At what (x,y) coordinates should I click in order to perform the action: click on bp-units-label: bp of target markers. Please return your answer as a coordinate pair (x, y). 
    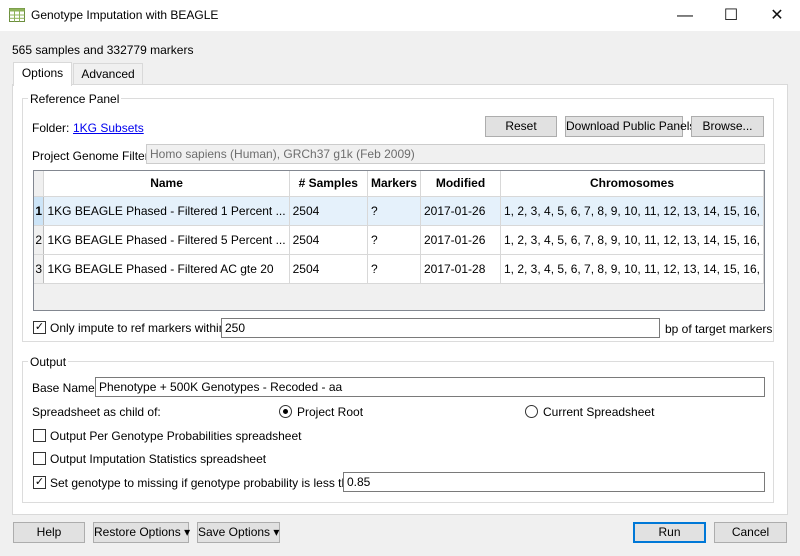
    Looking at the image, I should click on (719, 329).